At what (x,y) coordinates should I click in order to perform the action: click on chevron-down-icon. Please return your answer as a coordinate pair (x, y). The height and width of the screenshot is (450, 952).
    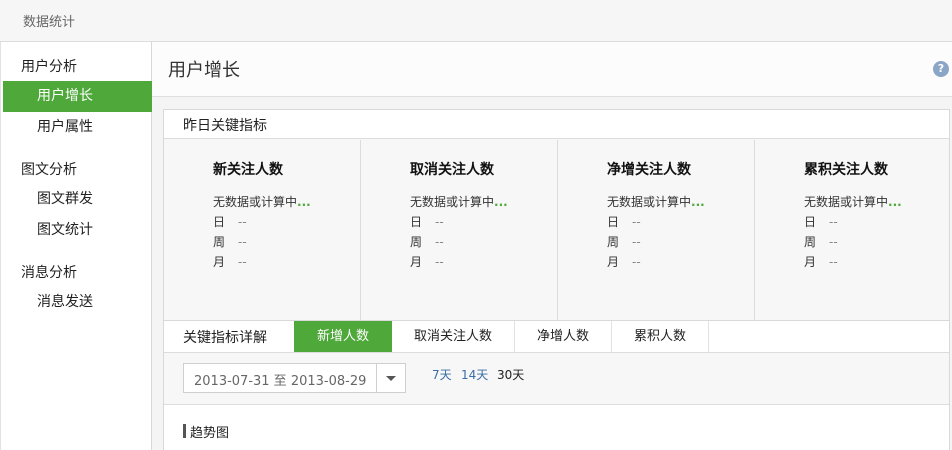
    Looking at the image, I should click on (391, 378).